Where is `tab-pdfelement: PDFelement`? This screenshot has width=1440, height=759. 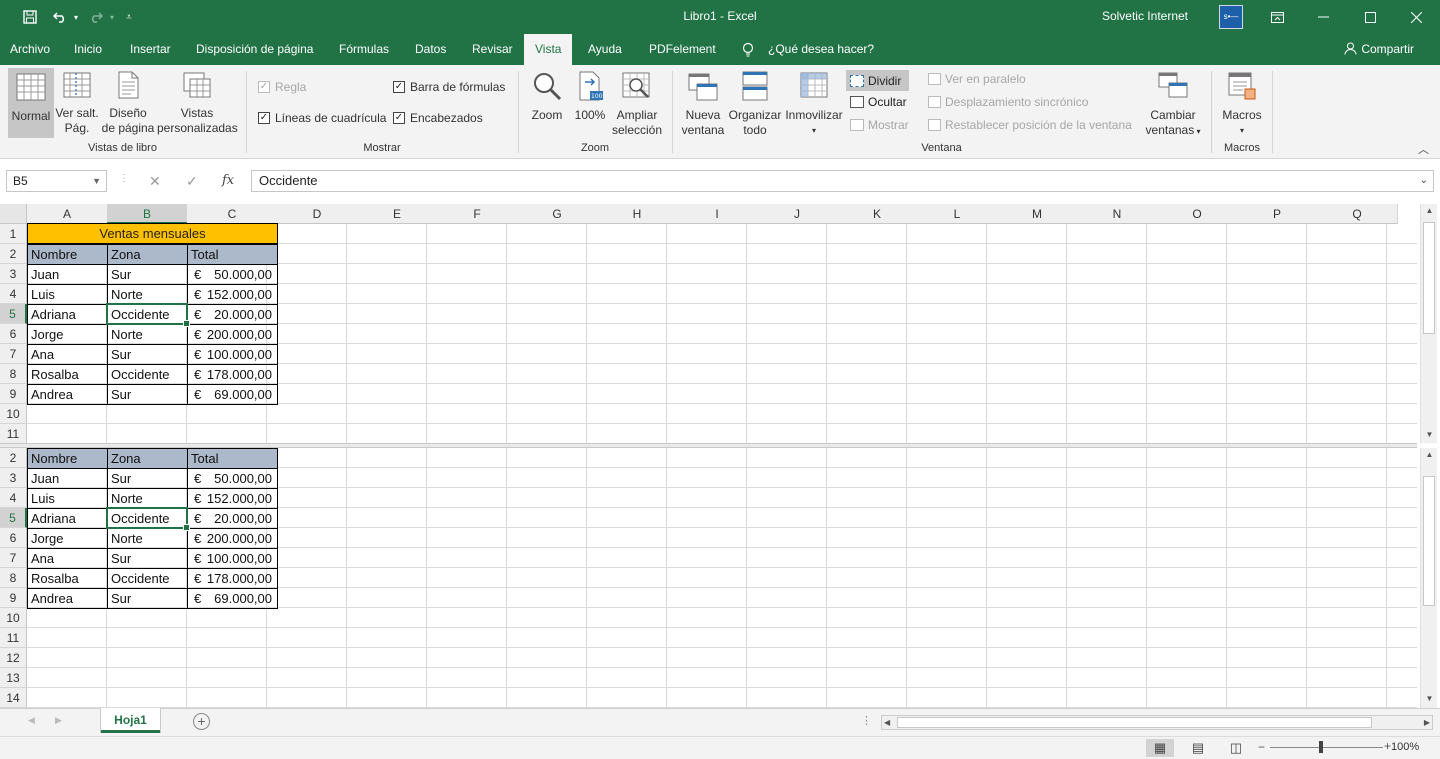 tab-pdfelement: PDFelement is located at coordinates (682, 49).